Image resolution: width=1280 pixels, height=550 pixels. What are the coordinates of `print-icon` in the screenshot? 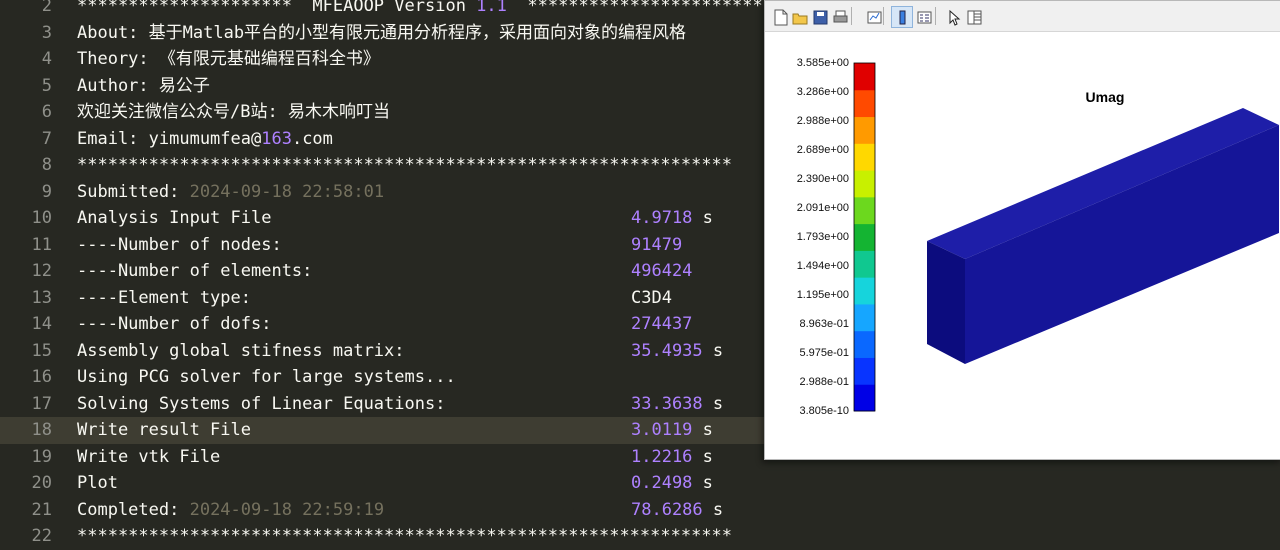 It's located at (840, 17).